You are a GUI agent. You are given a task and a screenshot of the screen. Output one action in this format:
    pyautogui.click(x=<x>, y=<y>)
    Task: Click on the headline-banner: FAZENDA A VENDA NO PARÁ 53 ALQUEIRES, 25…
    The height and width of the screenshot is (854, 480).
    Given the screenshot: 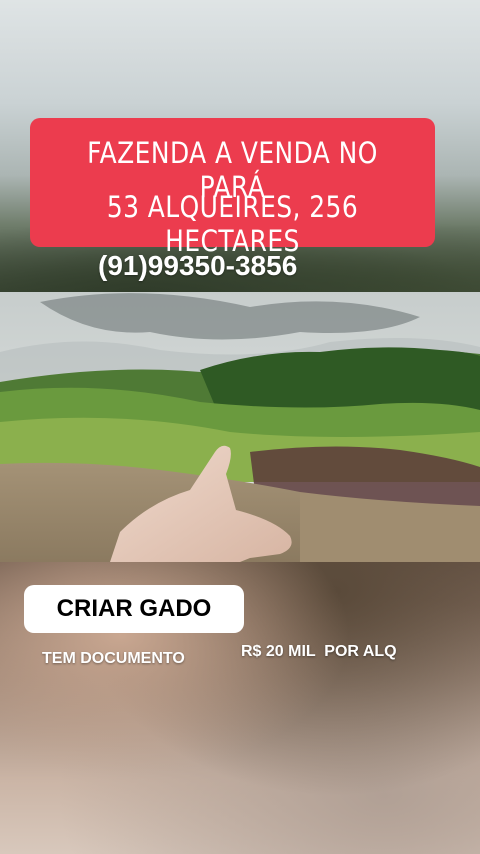 What is the action you would take?
    pyautogui.click(x=232, y=188)
    